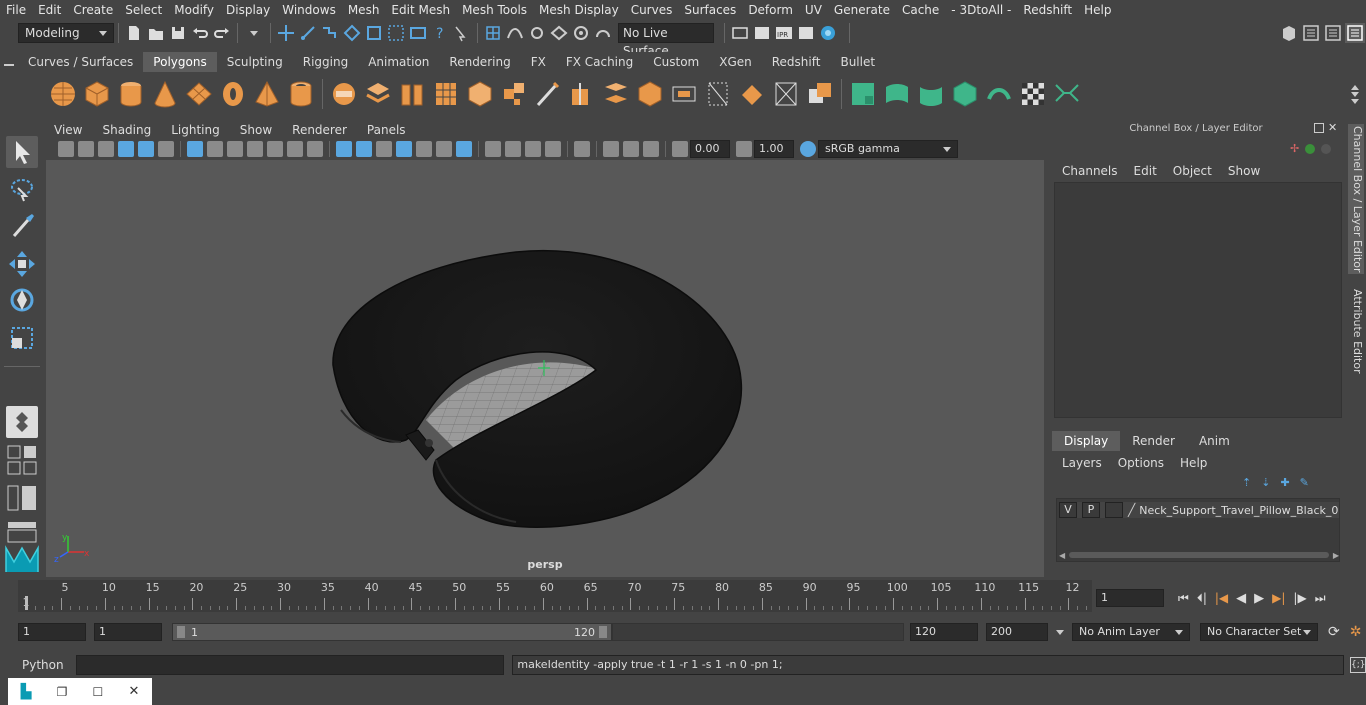 This screenshot has width=1366, height=705. I want to click on color-space-dropdown: sRGB gamma, so click(888, 149).